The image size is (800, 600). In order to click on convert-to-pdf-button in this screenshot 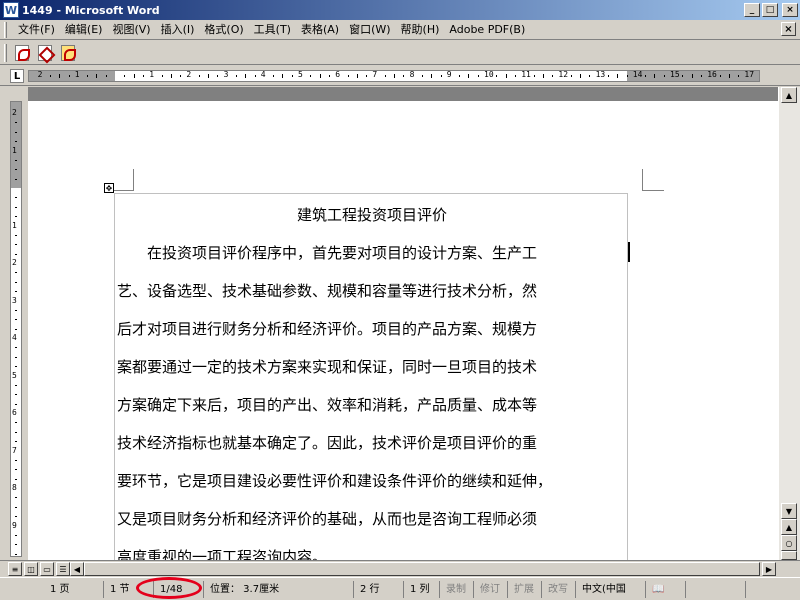, I will do `click(22, 53)`.